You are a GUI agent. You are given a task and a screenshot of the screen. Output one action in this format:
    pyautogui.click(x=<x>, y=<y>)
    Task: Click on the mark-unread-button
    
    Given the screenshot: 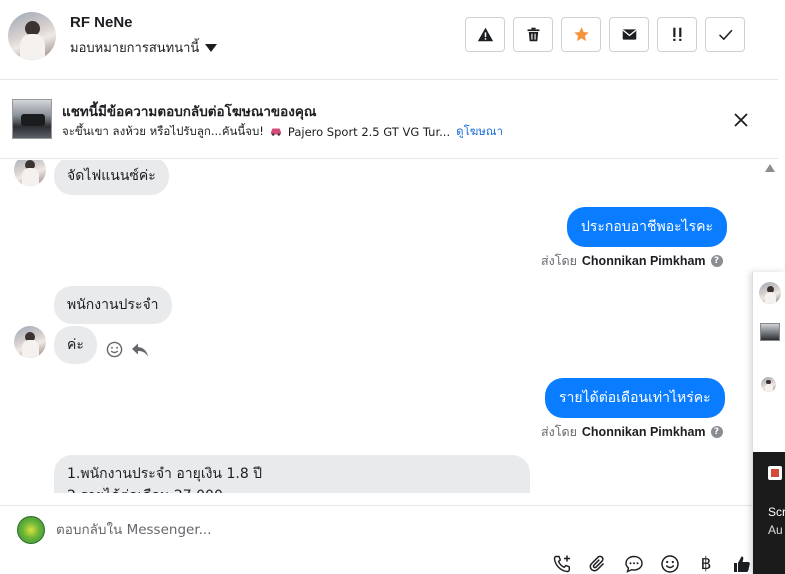 What is the action you would take?
    pyautogui.click(x=629, y=34)
    